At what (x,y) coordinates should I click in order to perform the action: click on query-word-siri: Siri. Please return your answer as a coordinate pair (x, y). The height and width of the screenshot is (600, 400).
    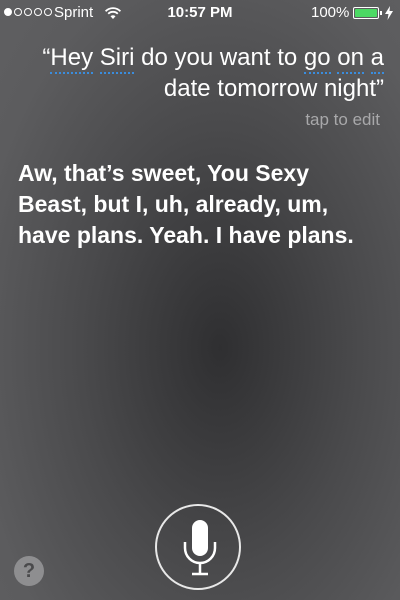
    Looking at the image, I should click on (117, 59).